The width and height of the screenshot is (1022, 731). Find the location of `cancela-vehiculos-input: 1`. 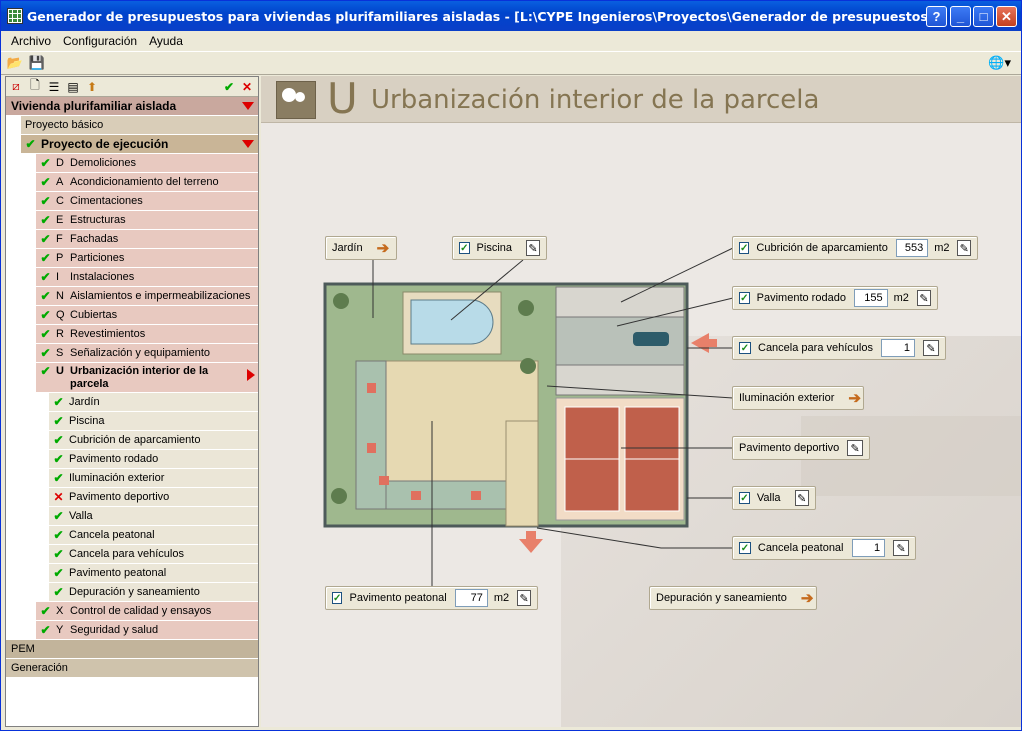

cancela-vehiculos-input: 1 is located at coordinates (897, 348).